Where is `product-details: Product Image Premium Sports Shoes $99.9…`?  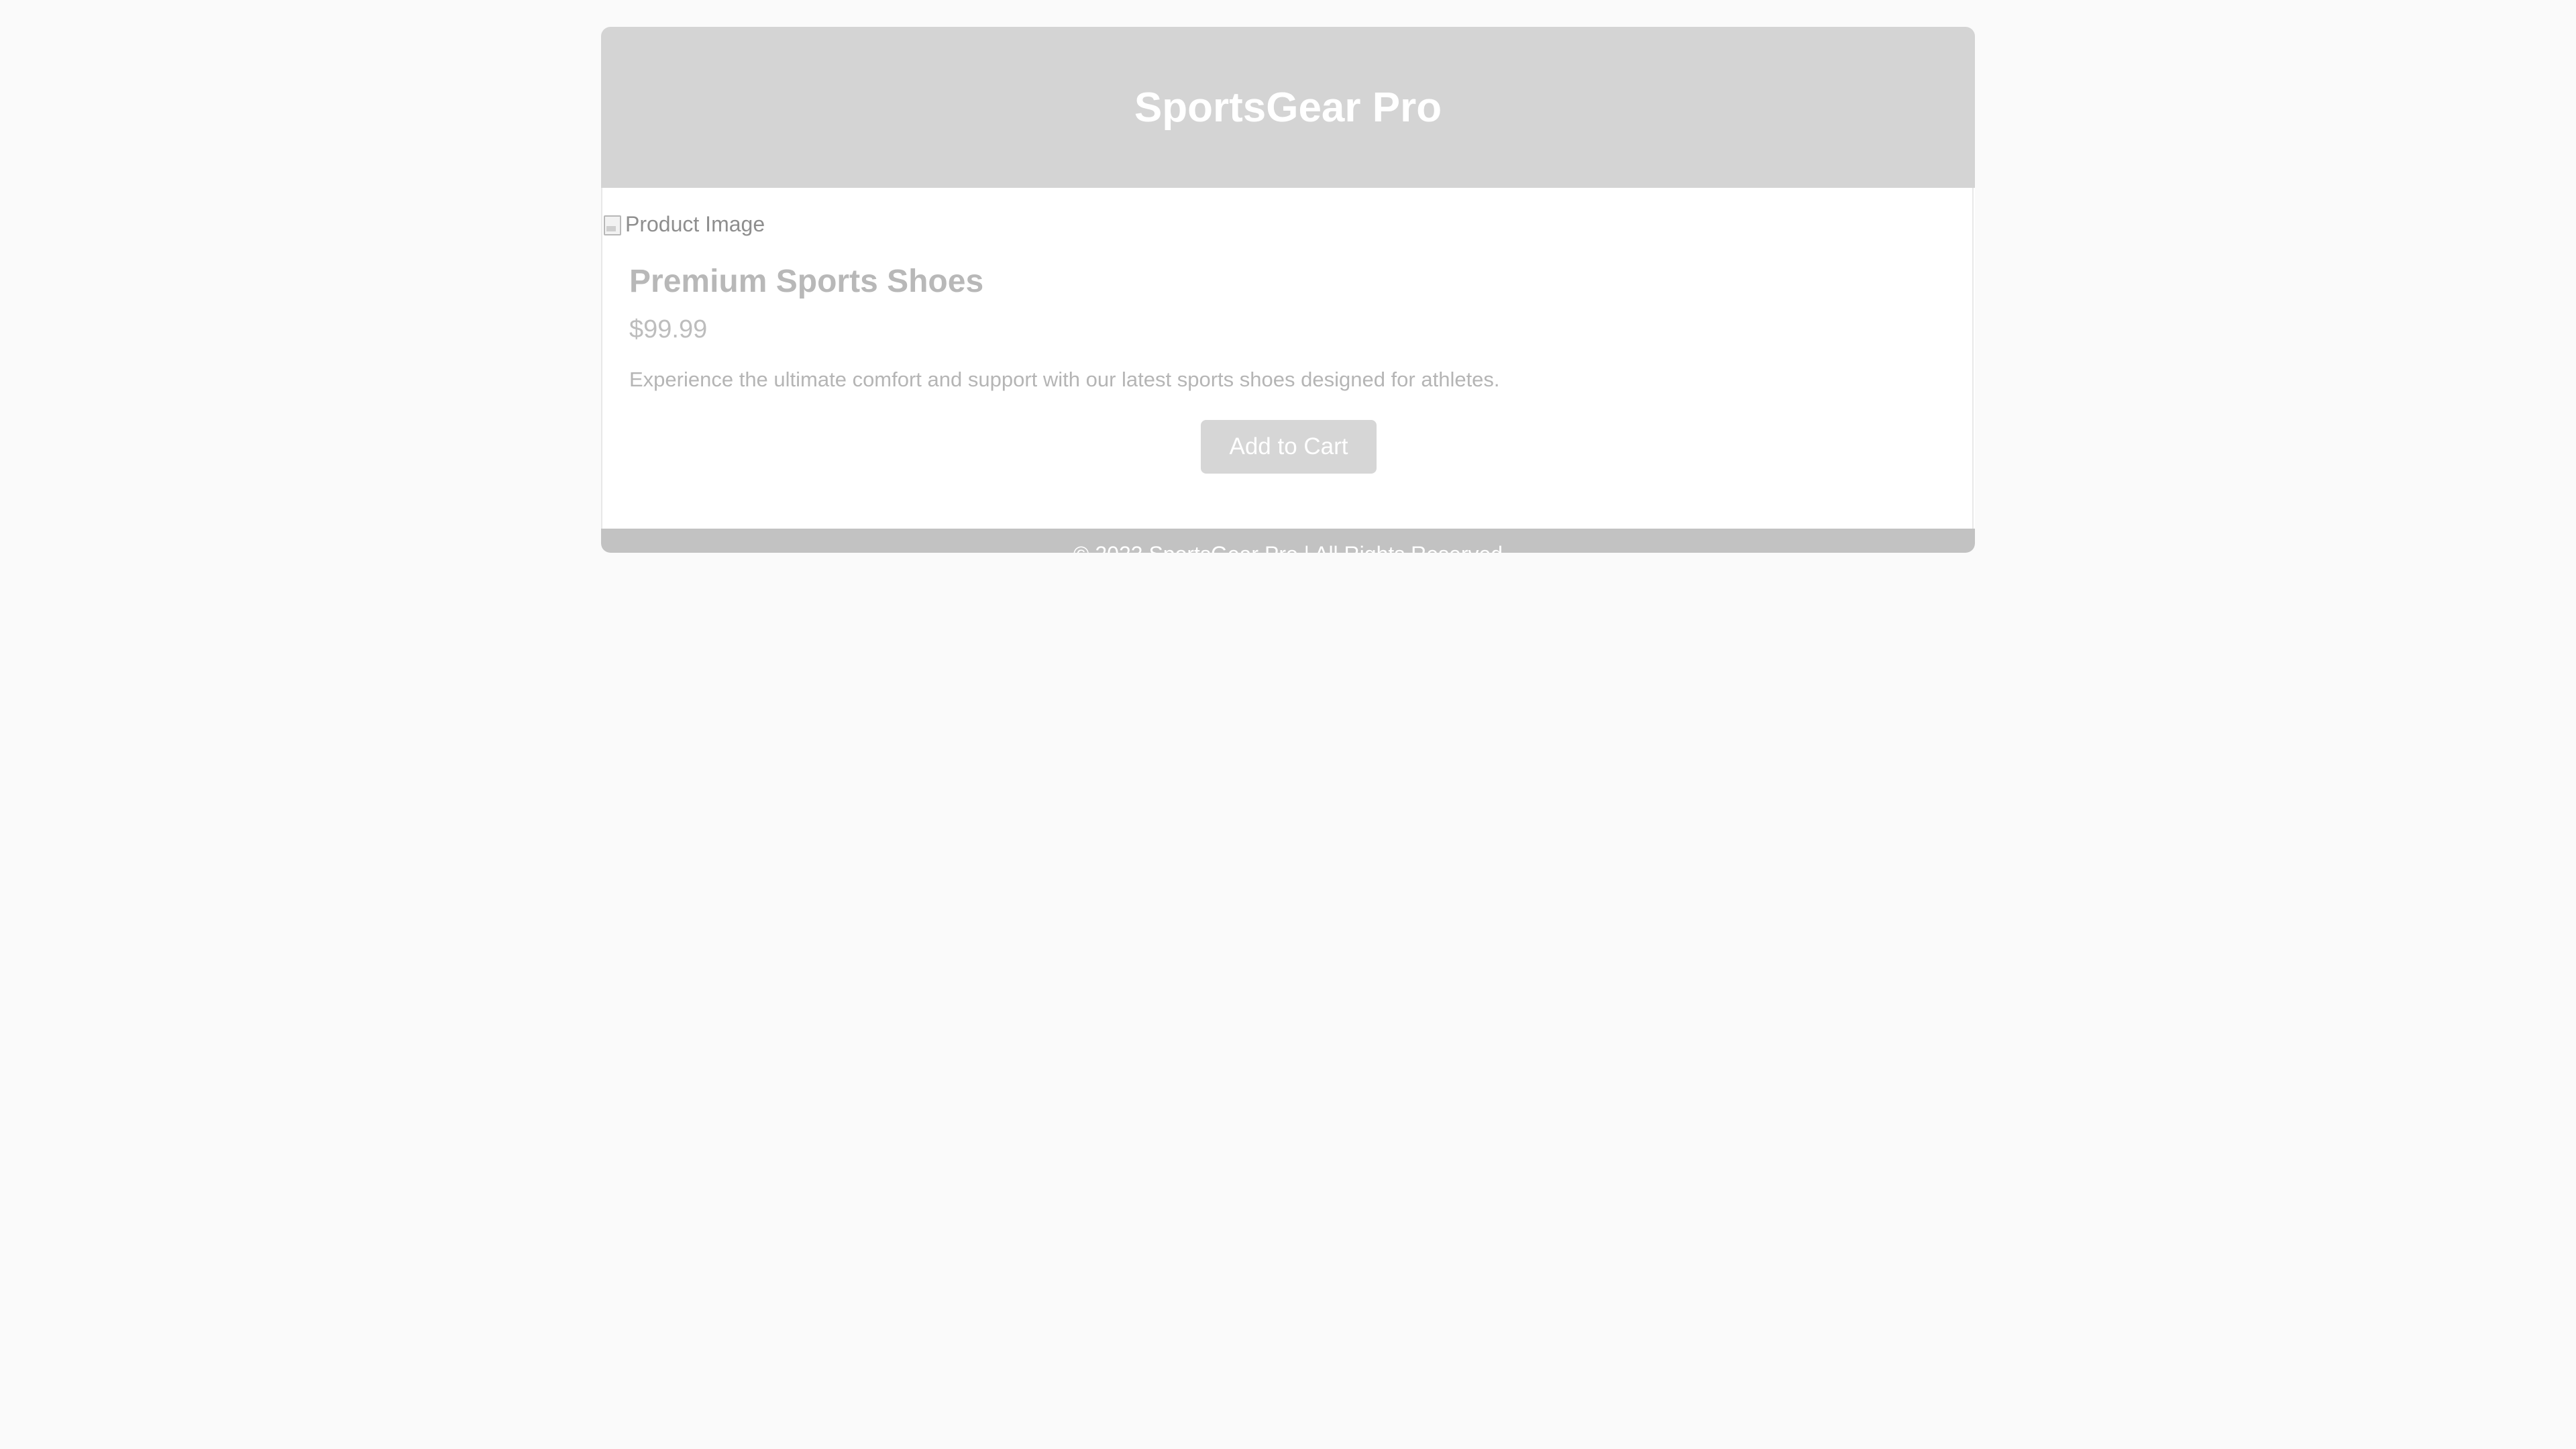
product-details: Product Image Premium Sports Shoes $99.9… is located at coordinates (1287, 358).